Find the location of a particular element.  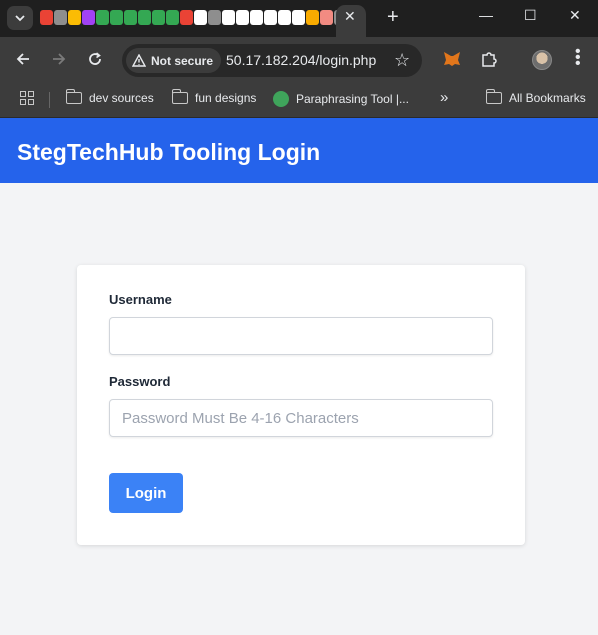

tab-search-button is located at coordinates (20, 18).